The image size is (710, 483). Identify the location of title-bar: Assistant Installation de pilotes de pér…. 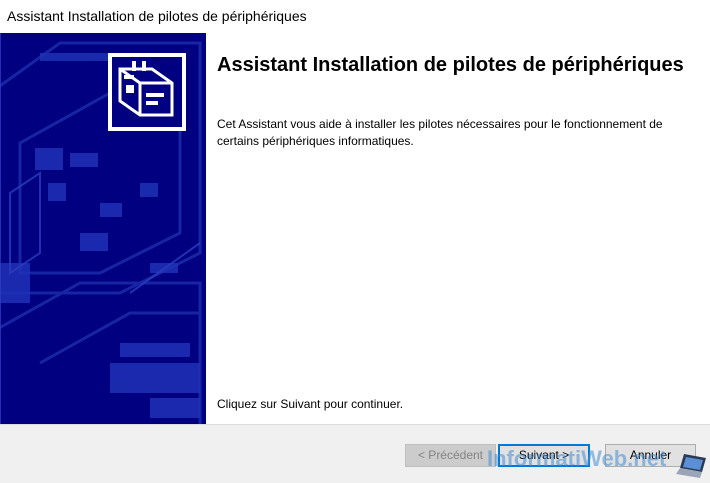
(355, 16).